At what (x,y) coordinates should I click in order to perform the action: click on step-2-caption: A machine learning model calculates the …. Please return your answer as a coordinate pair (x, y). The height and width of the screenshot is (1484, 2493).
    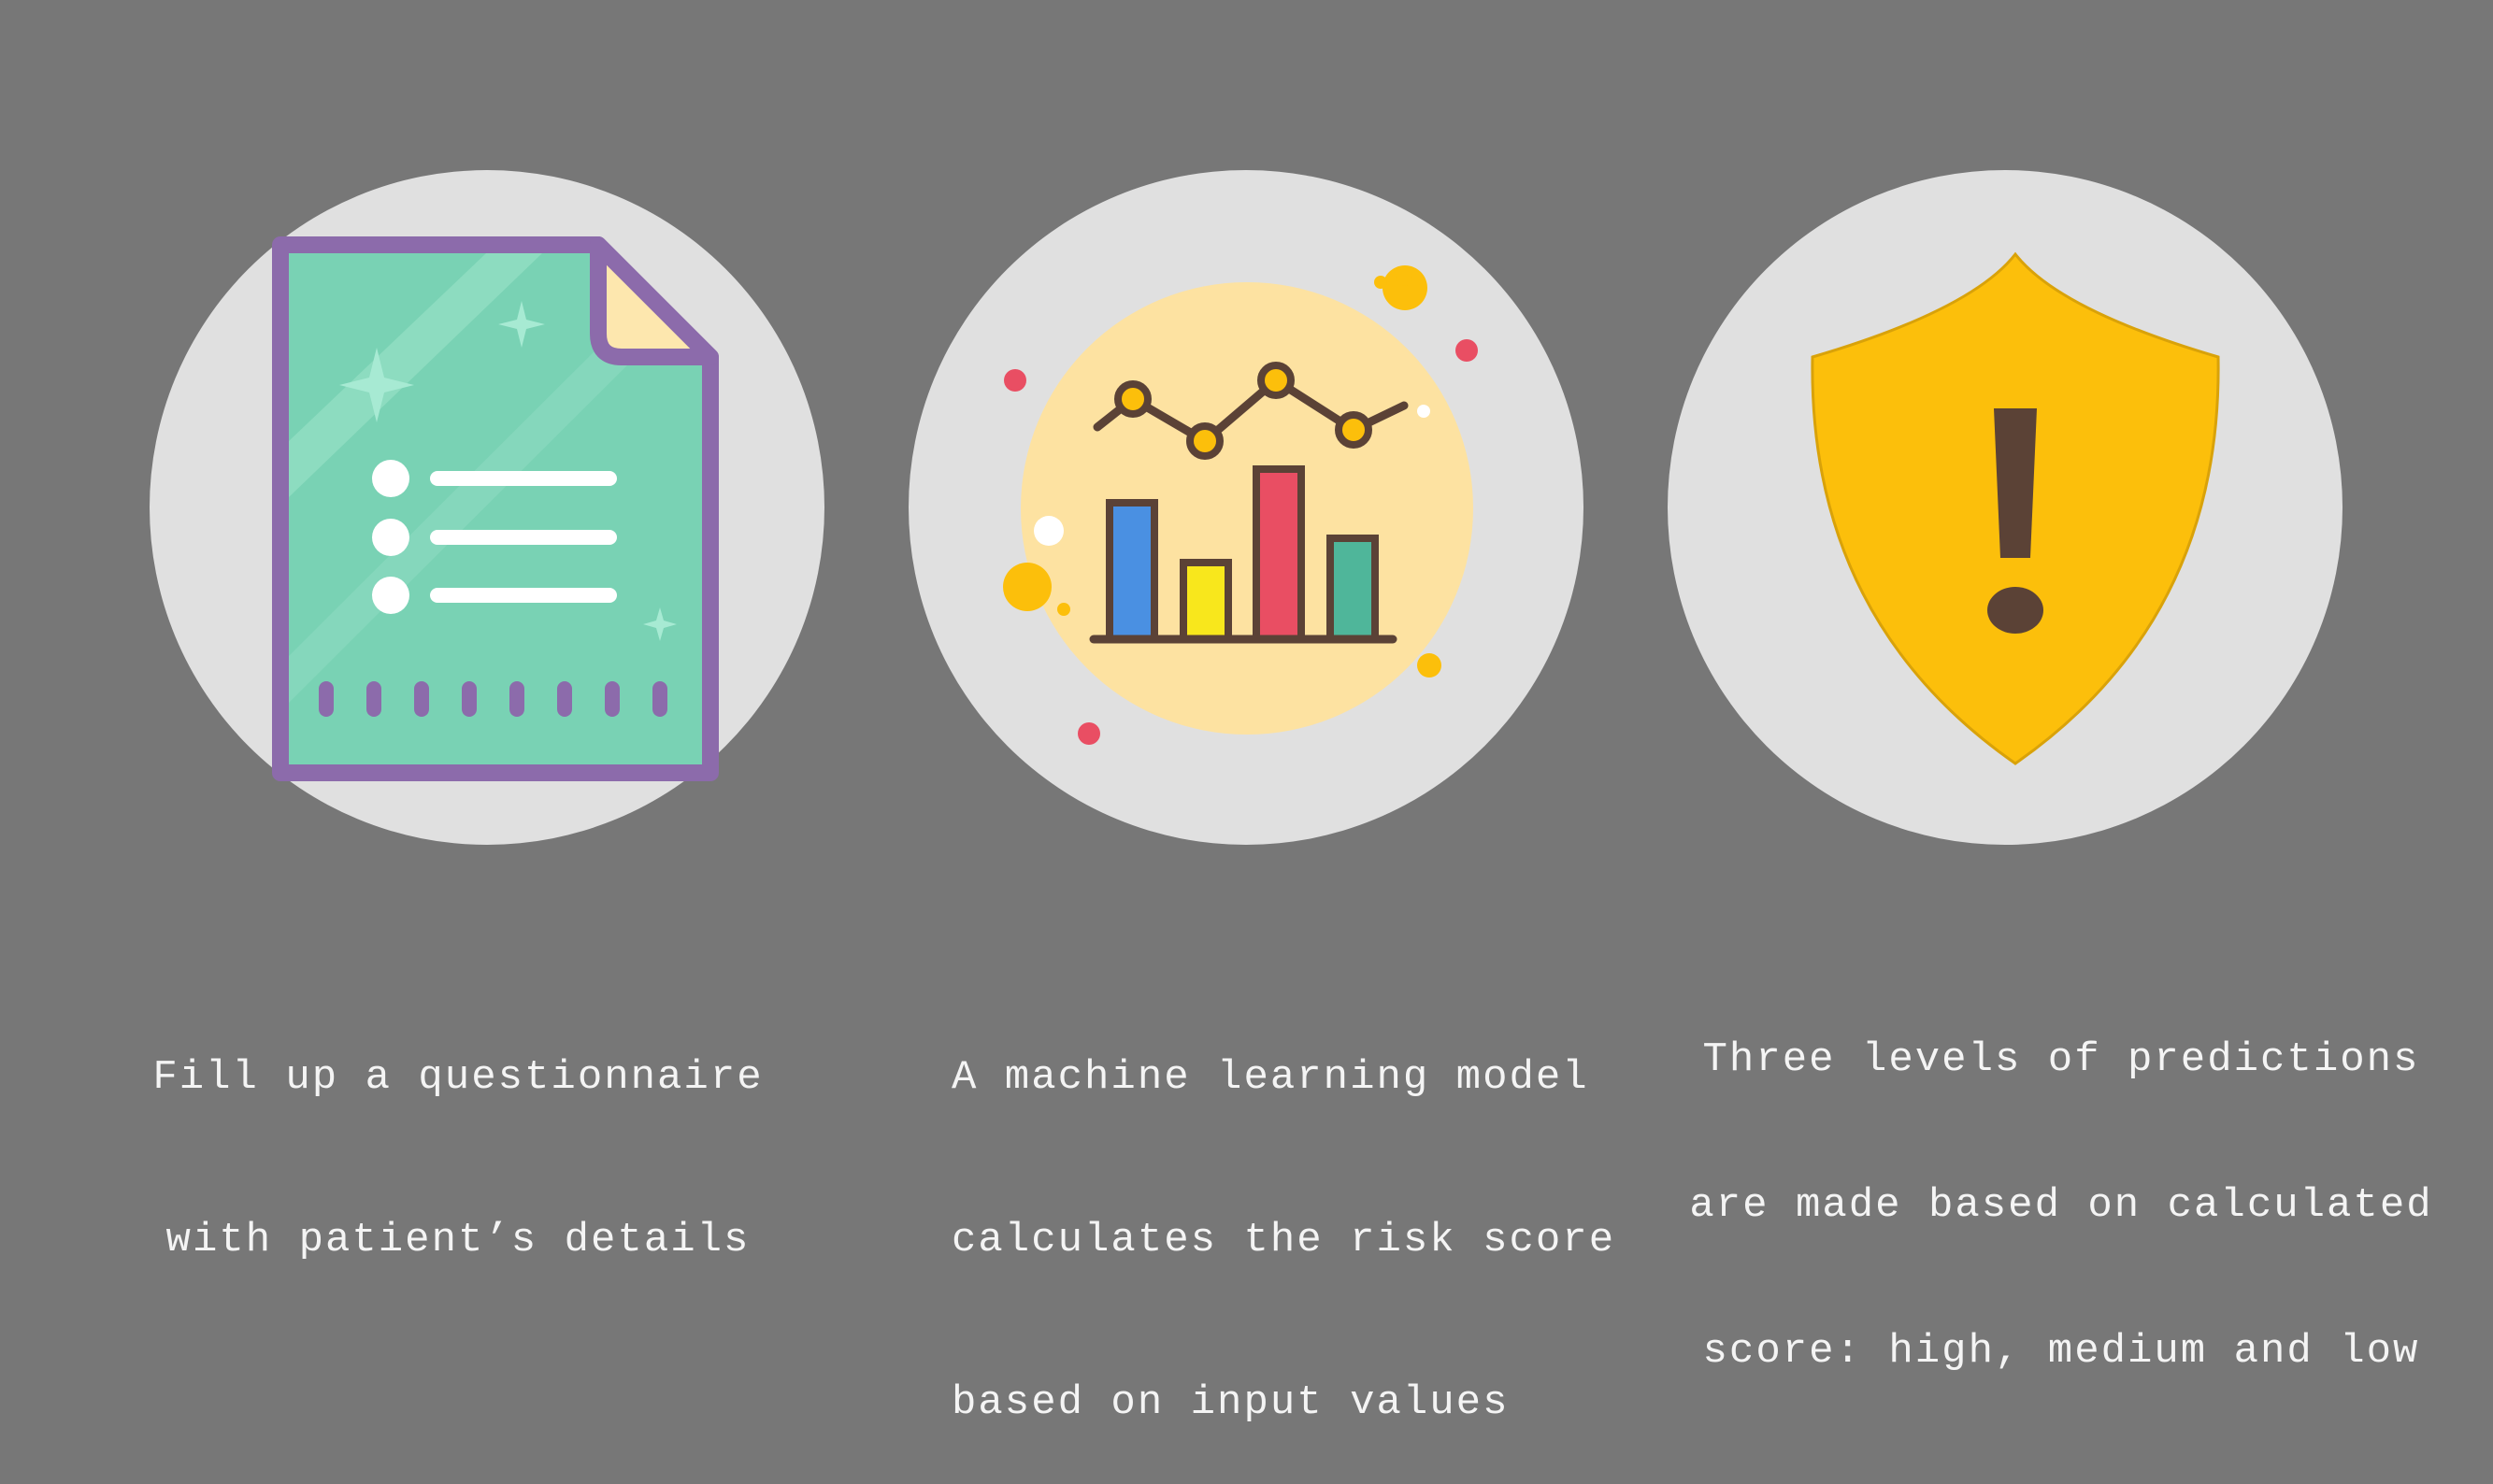
    Looking at the image, I should click on (1283, 1213).